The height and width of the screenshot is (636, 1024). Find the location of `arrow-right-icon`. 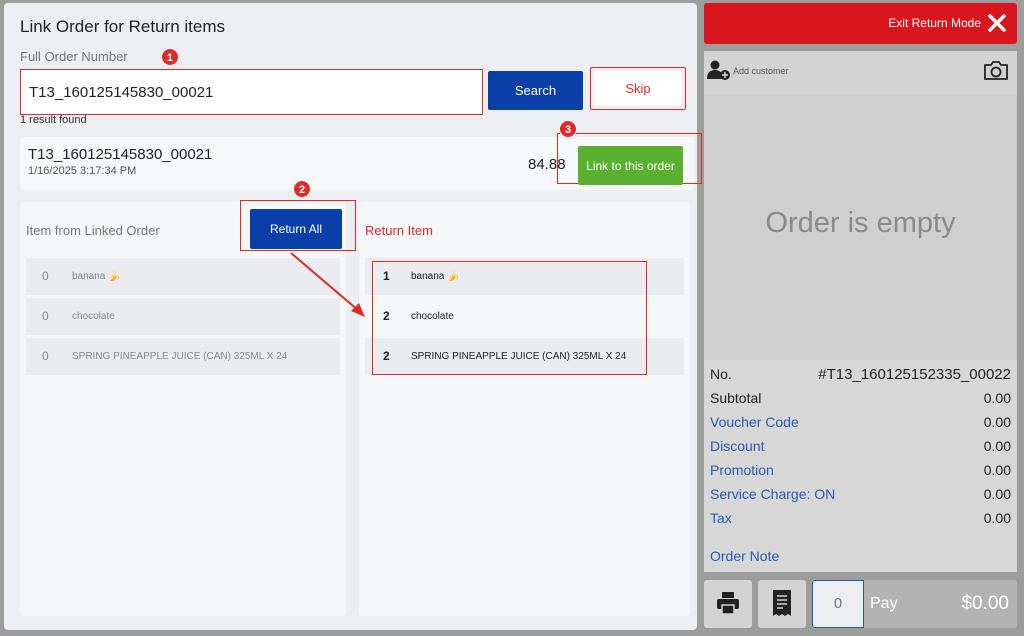

arrow-right-icon is located at coordinates (327, 284).